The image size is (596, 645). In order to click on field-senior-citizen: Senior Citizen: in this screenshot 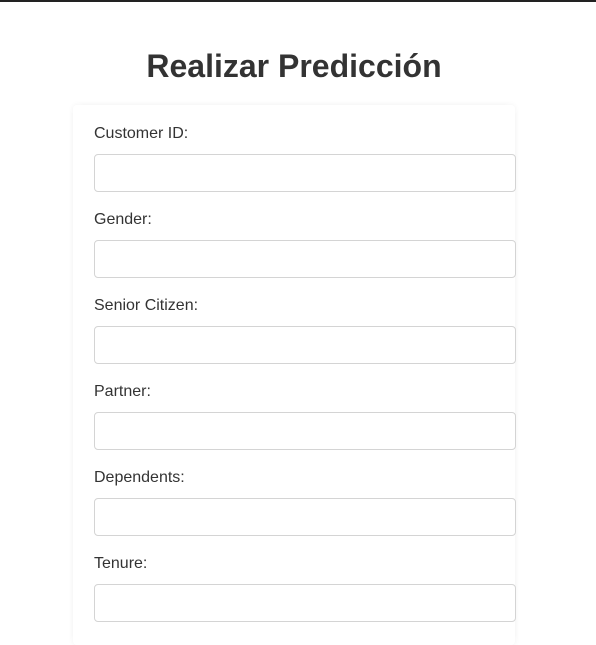, I will do `click(305, 330)`.